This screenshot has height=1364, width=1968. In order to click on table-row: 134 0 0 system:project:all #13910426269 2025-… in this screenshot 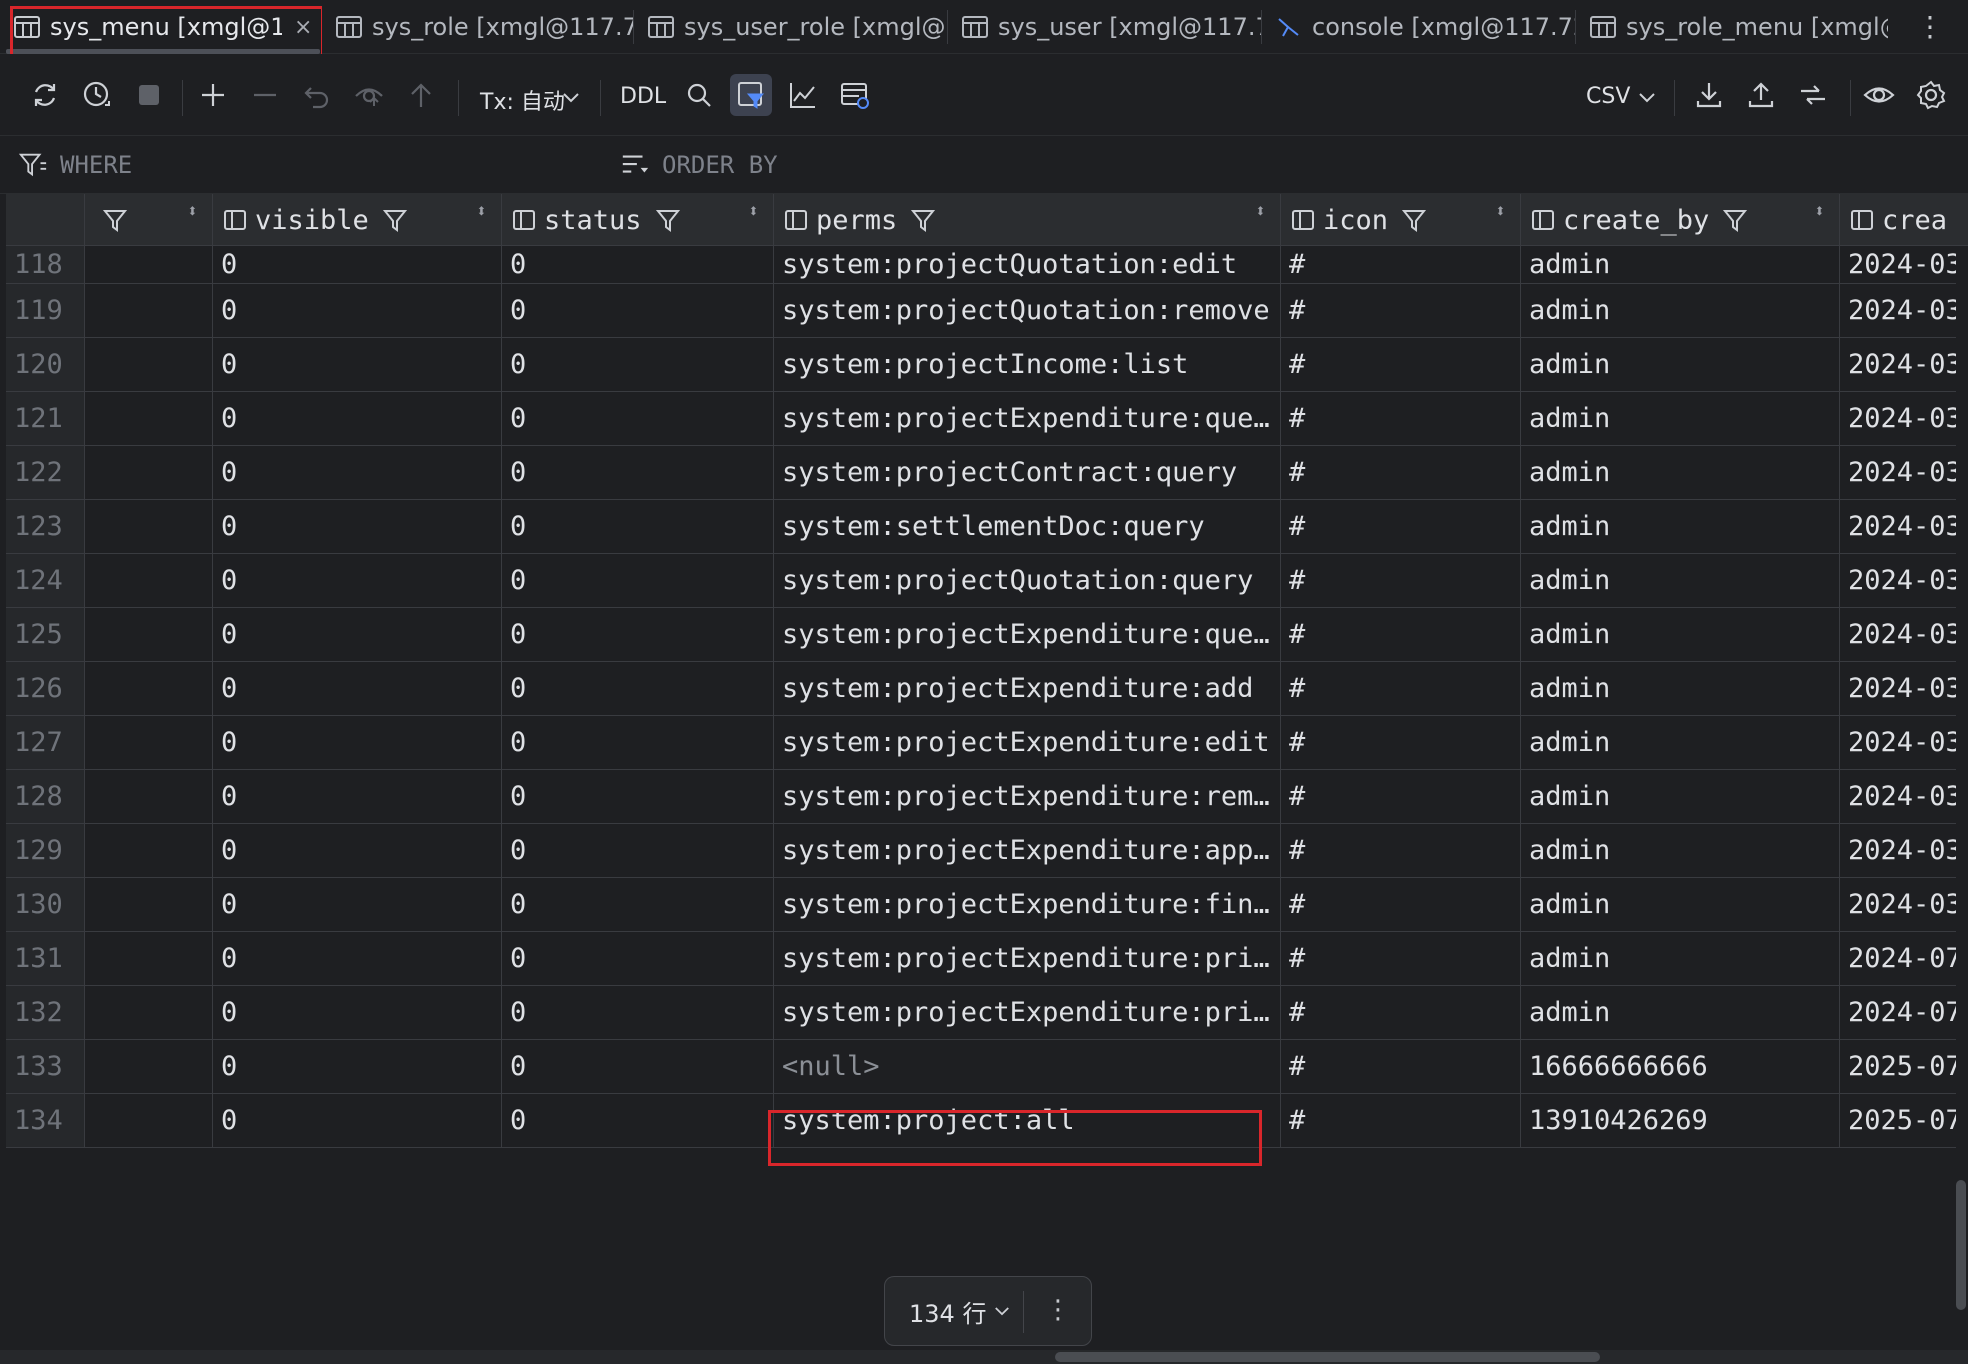, I will do `click(987, 1121)`.